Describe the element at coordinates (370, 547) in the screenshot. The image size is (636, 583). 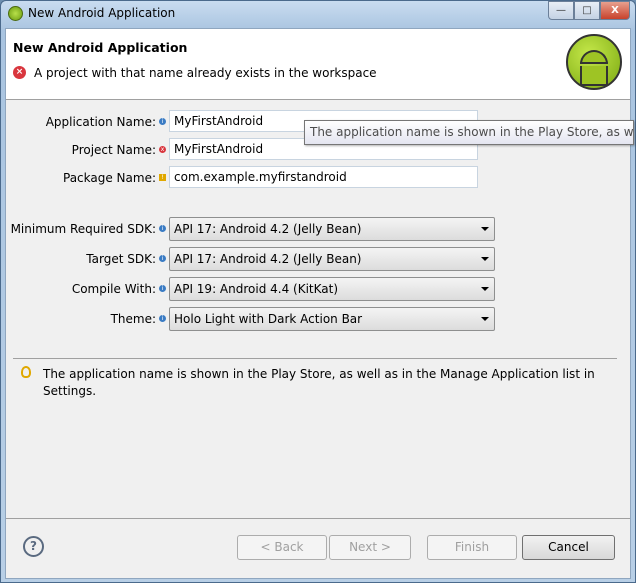
I see `next-button: Next >` at that location.